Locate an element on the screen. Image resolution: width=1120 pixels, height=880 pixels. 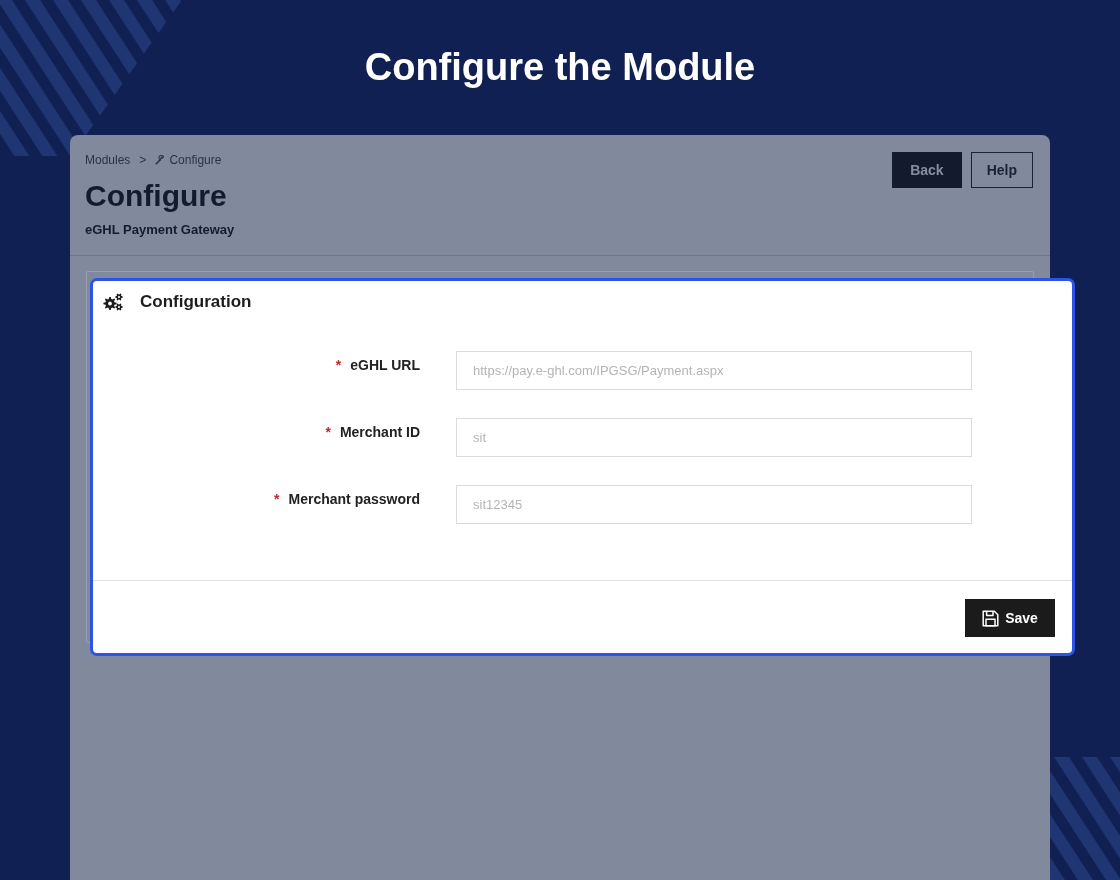
wrench-icon is located at coordinates (160, 160).